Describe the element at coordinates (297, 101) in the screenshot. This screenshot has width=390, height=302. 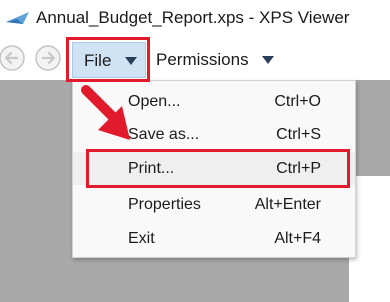
I see `menu-item-shortcut: Ctrl+O` at that location.